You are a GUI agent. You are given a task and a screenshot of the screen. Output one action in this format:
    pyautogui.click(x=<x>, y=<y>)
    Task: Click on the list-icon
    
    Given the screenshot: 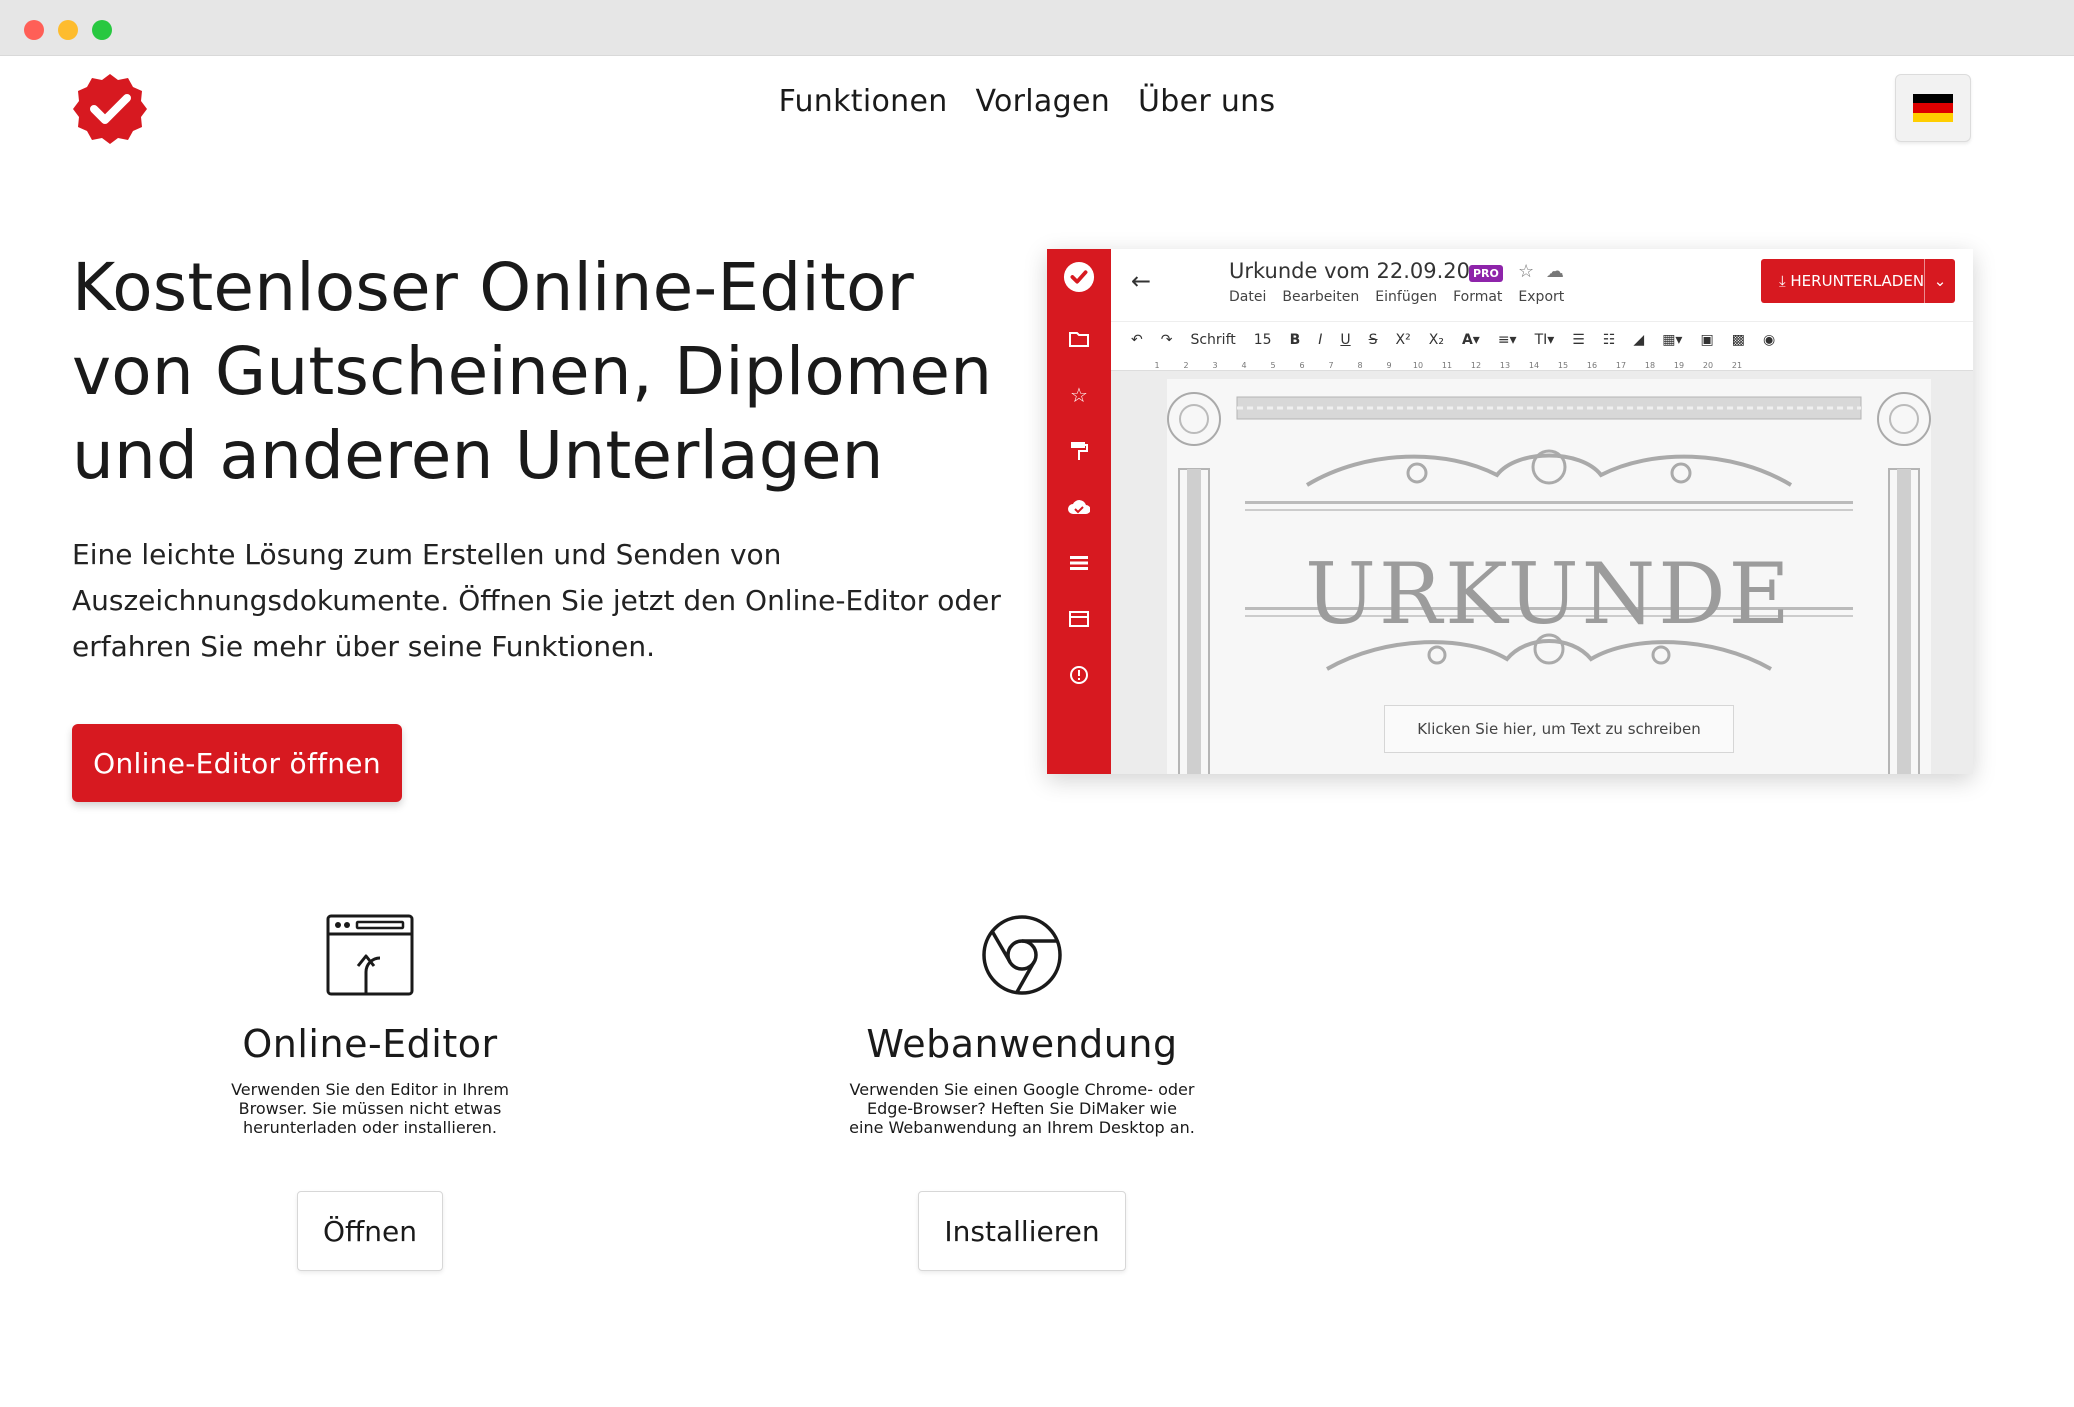 What is the action you would take?
    pyautogui.click(x=1079, y=563)
    